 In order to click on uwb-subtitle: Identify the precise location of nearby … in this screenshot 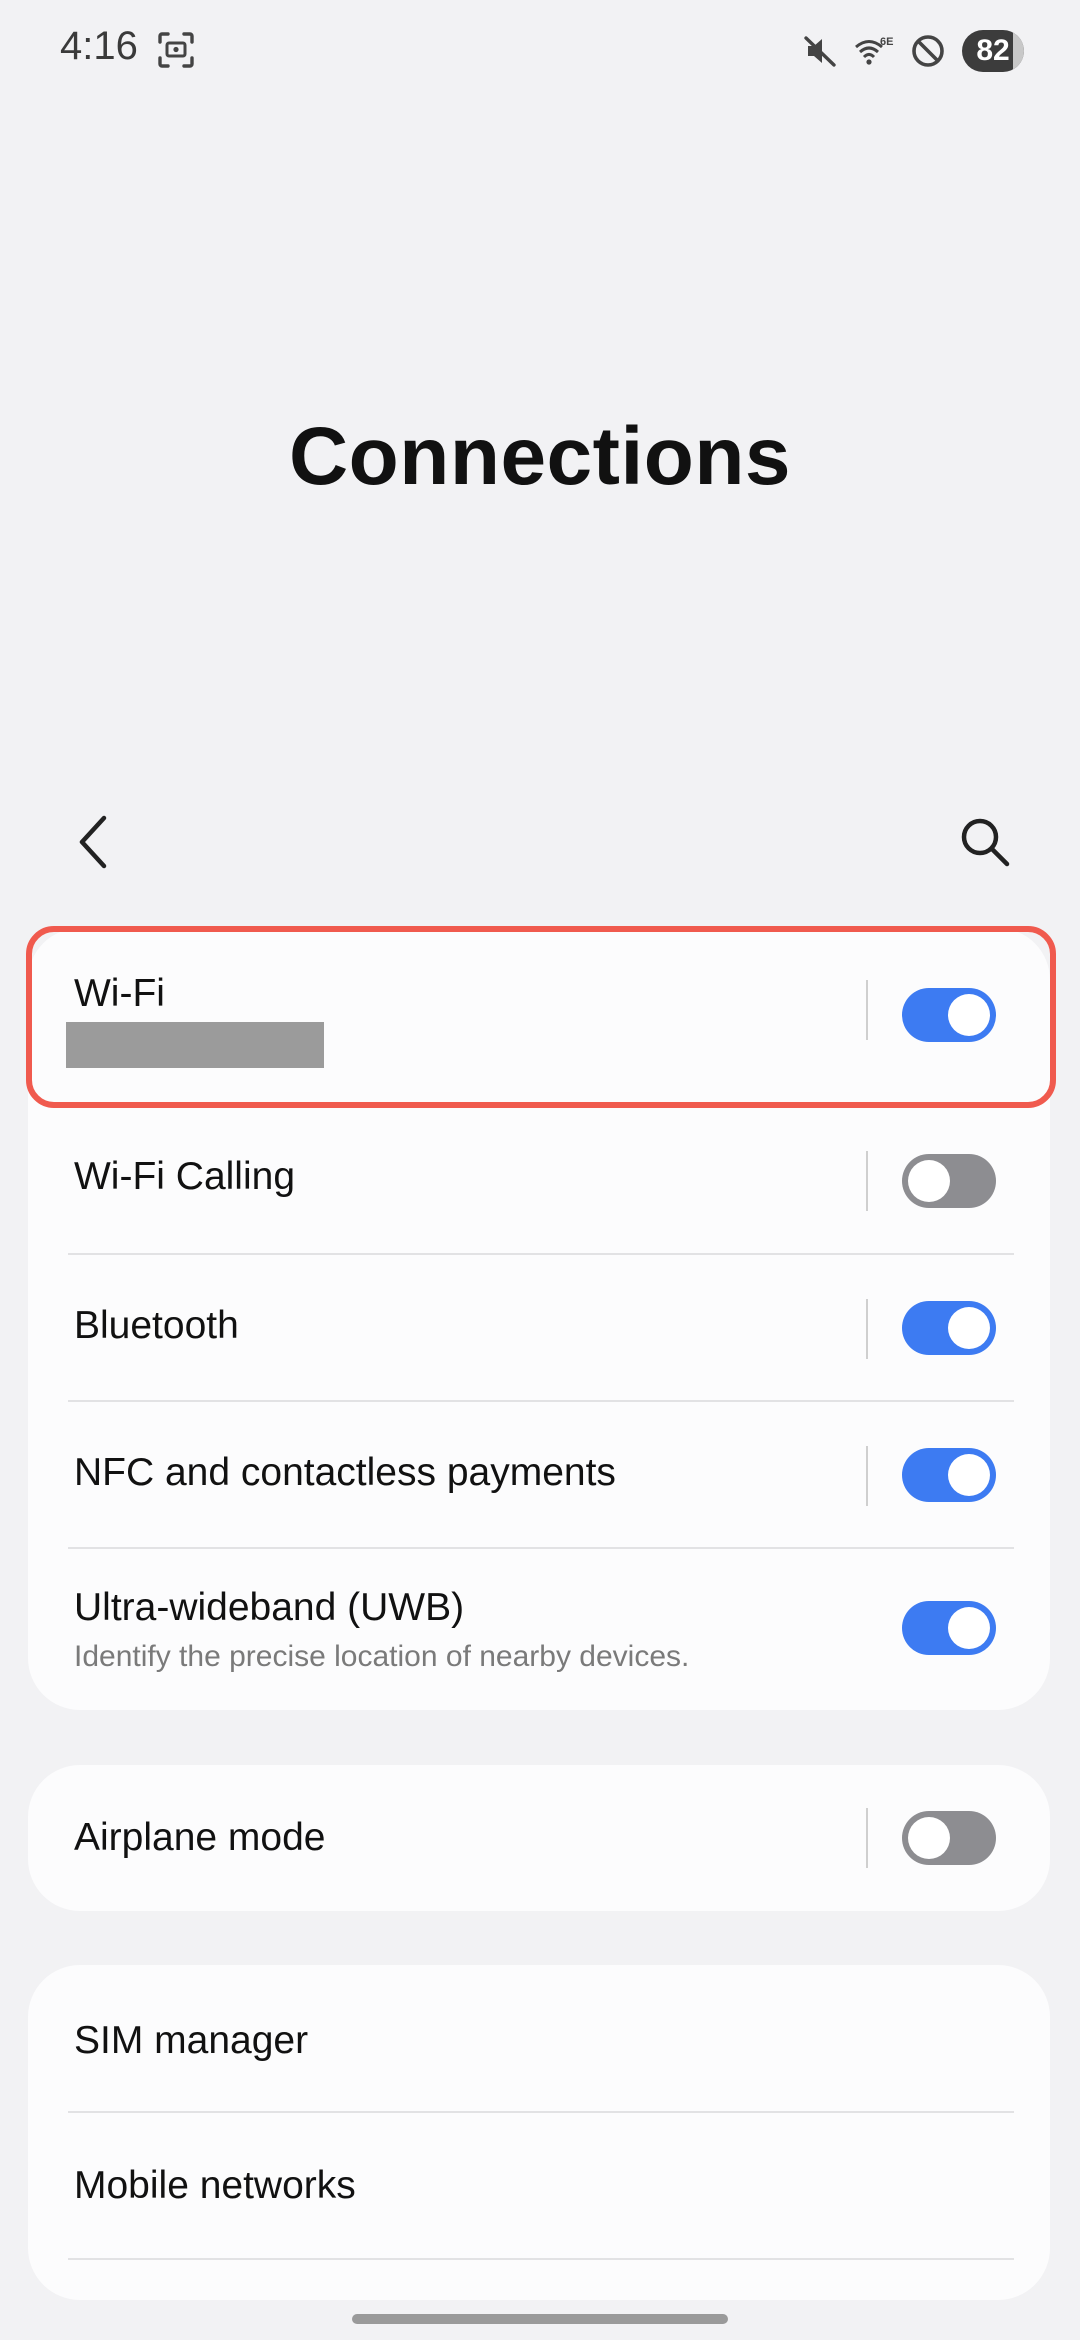, I will do `click(382, 1656)`.